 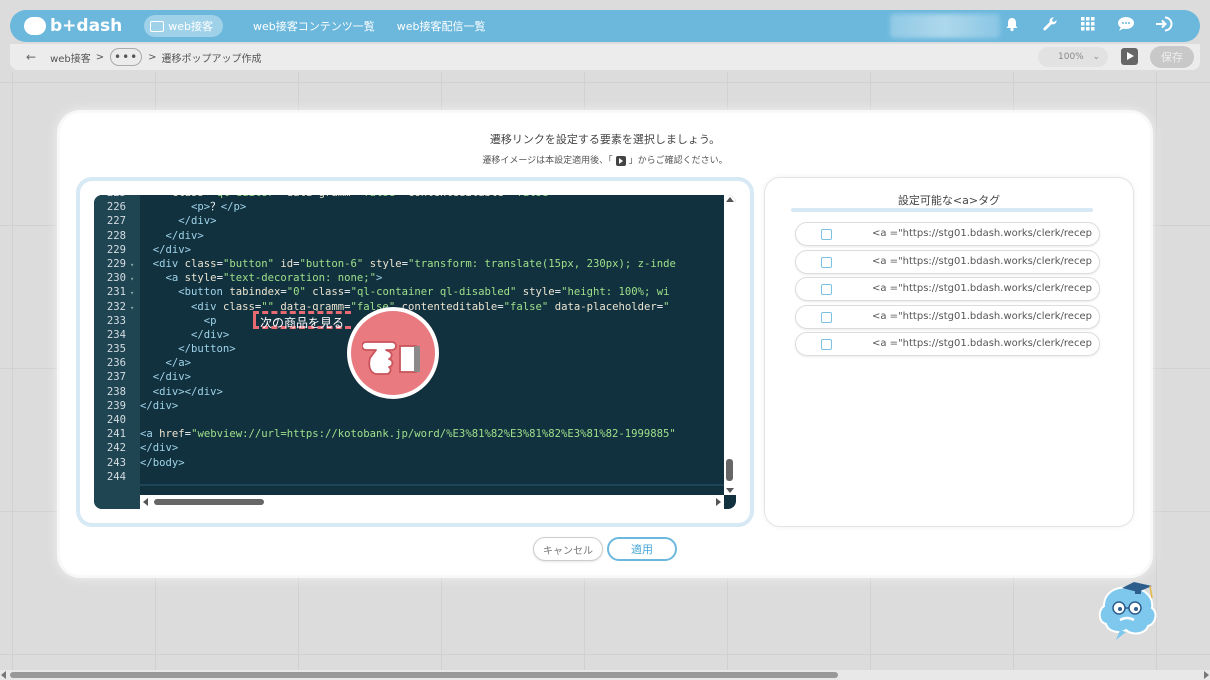 I want to click on line-number: 230, so click(x=116, y=278).